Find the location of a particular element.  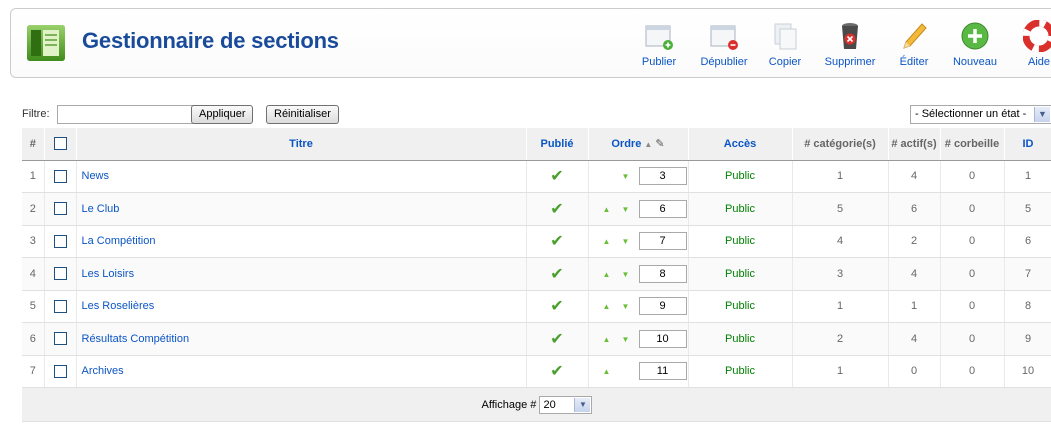

select-all-checkbox is located at coordinates (60, 144).